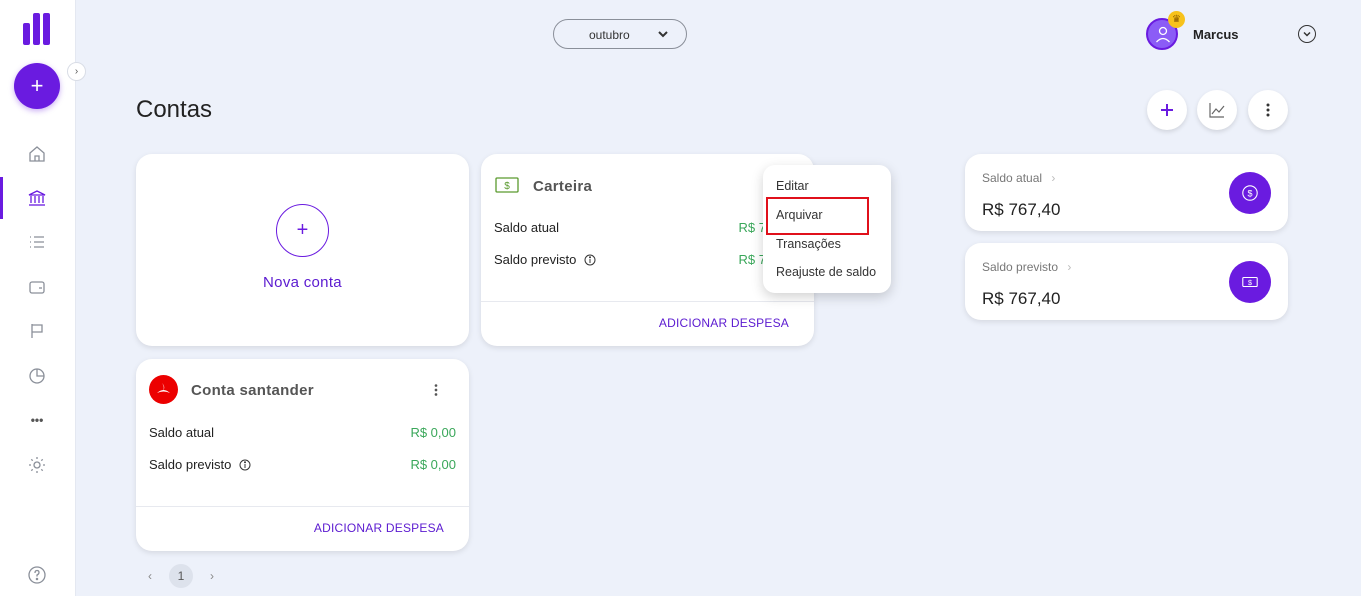  I want to click on month-selector: outubro, so click(620, 34).